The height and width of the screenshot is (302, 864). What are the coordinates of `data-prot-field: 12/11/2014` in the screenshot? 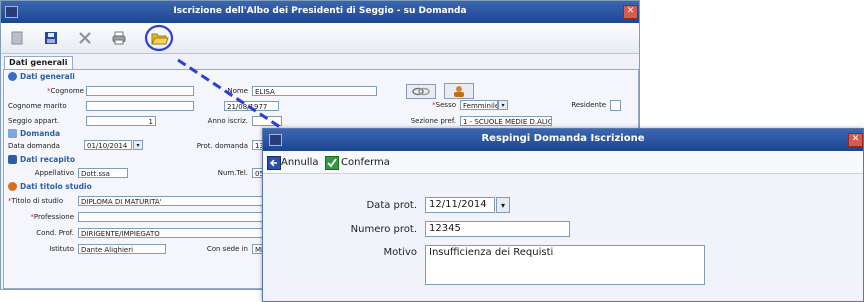 It's located at (460, 205).